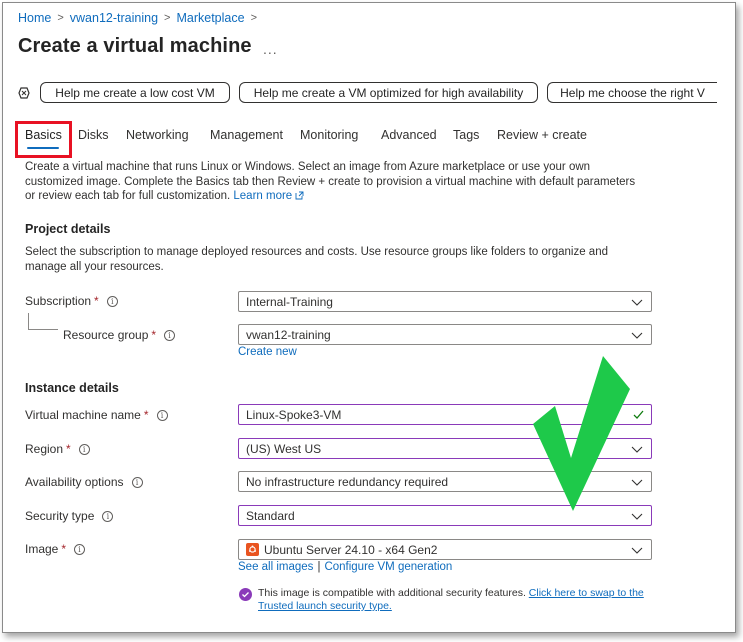 The width and height of the screenshot is (743, 642). Describe the element at coordinates (445, 301) in the screenshot. I see `subscription-select: Internal-Training` at that location.